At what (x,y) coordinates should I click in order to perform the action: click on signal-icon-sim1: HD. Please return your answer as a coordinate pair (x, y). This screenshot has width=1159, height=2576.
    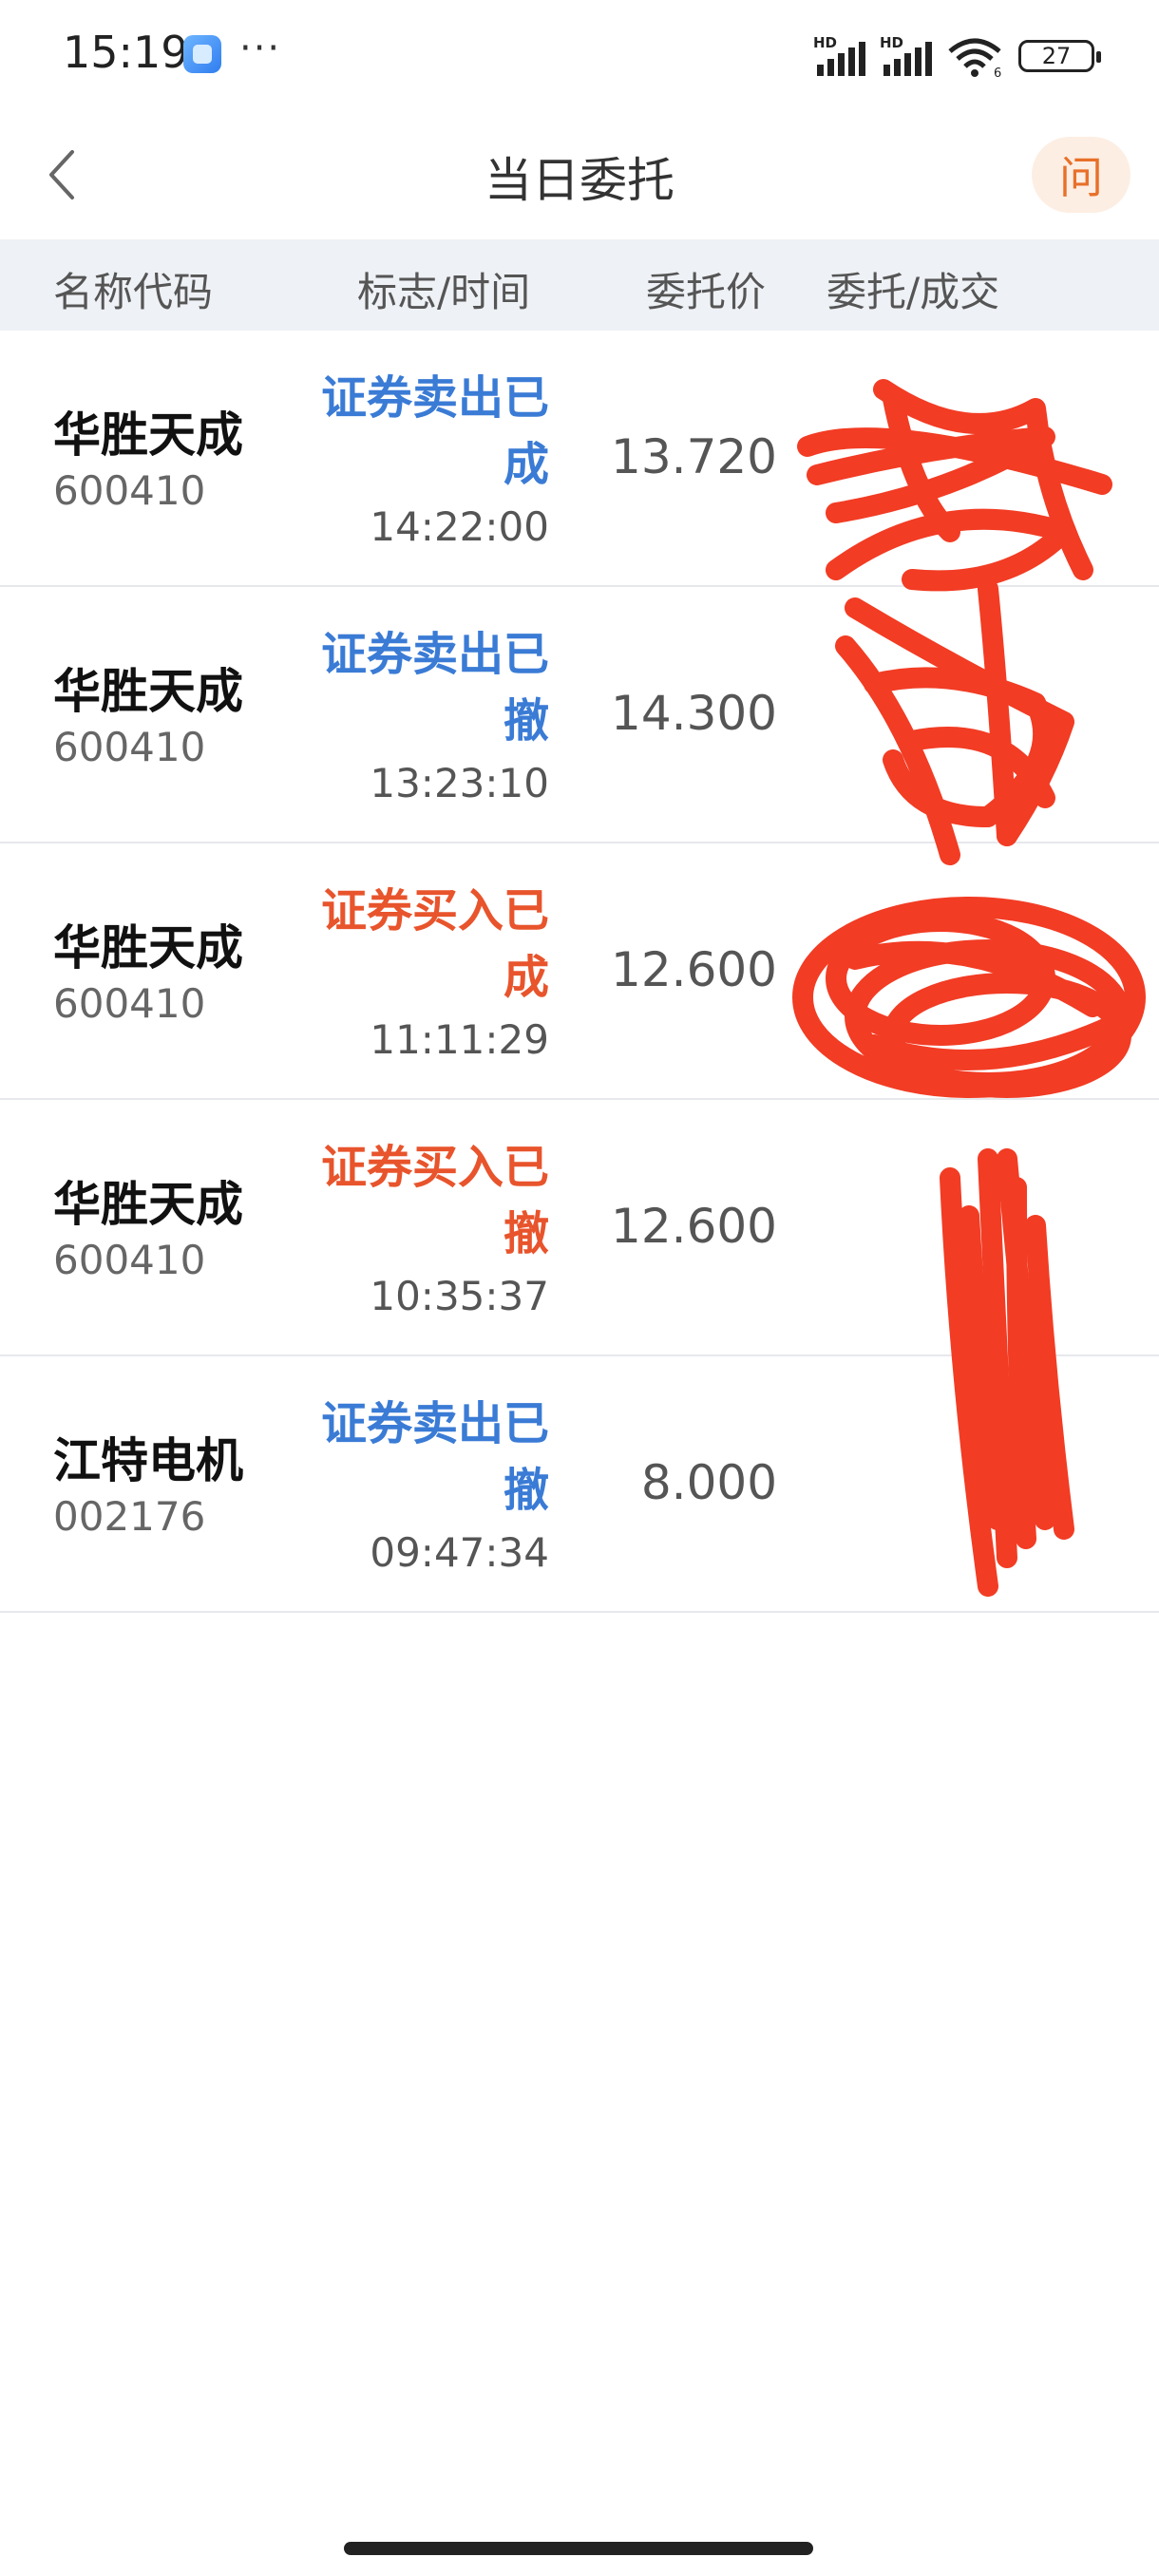
    Looking at the image, I should click on (841, 55).